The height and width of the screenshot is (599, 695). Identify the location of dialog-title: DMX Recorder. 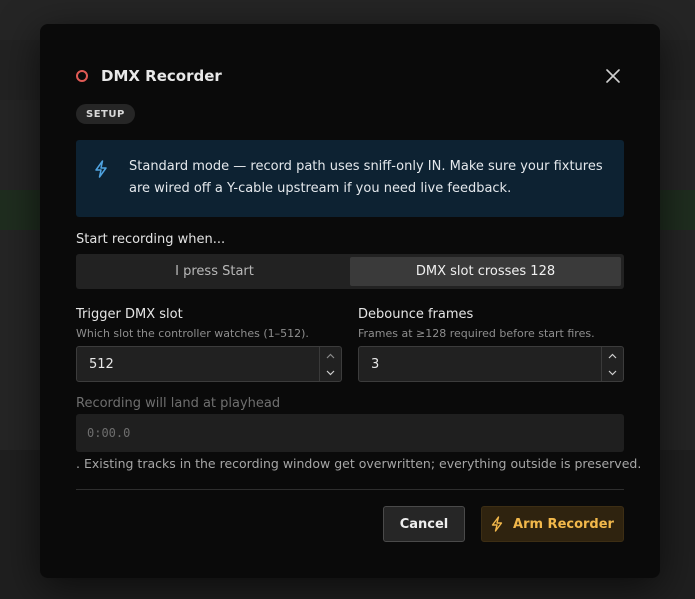
(161, 76).